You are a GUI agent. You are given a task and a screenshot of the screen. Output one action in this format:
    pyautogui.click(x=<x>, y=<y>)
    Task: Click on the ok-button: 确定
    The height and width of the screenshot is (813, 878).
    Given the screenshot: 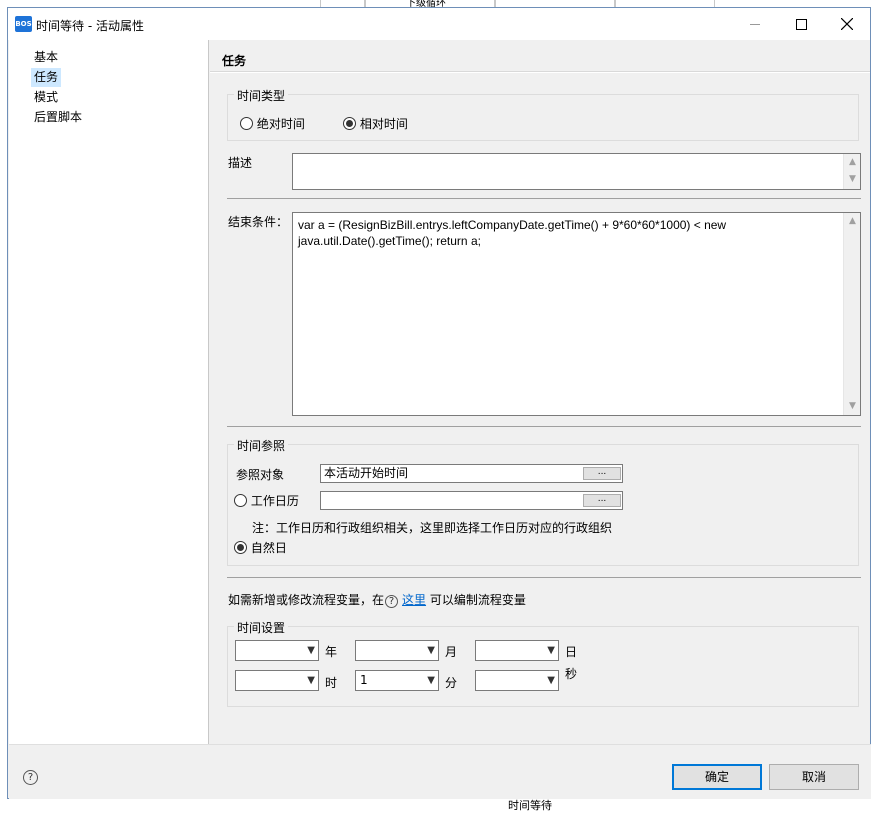 What is the action you would take?
    pyautogui.click(x=717, y=777)
    